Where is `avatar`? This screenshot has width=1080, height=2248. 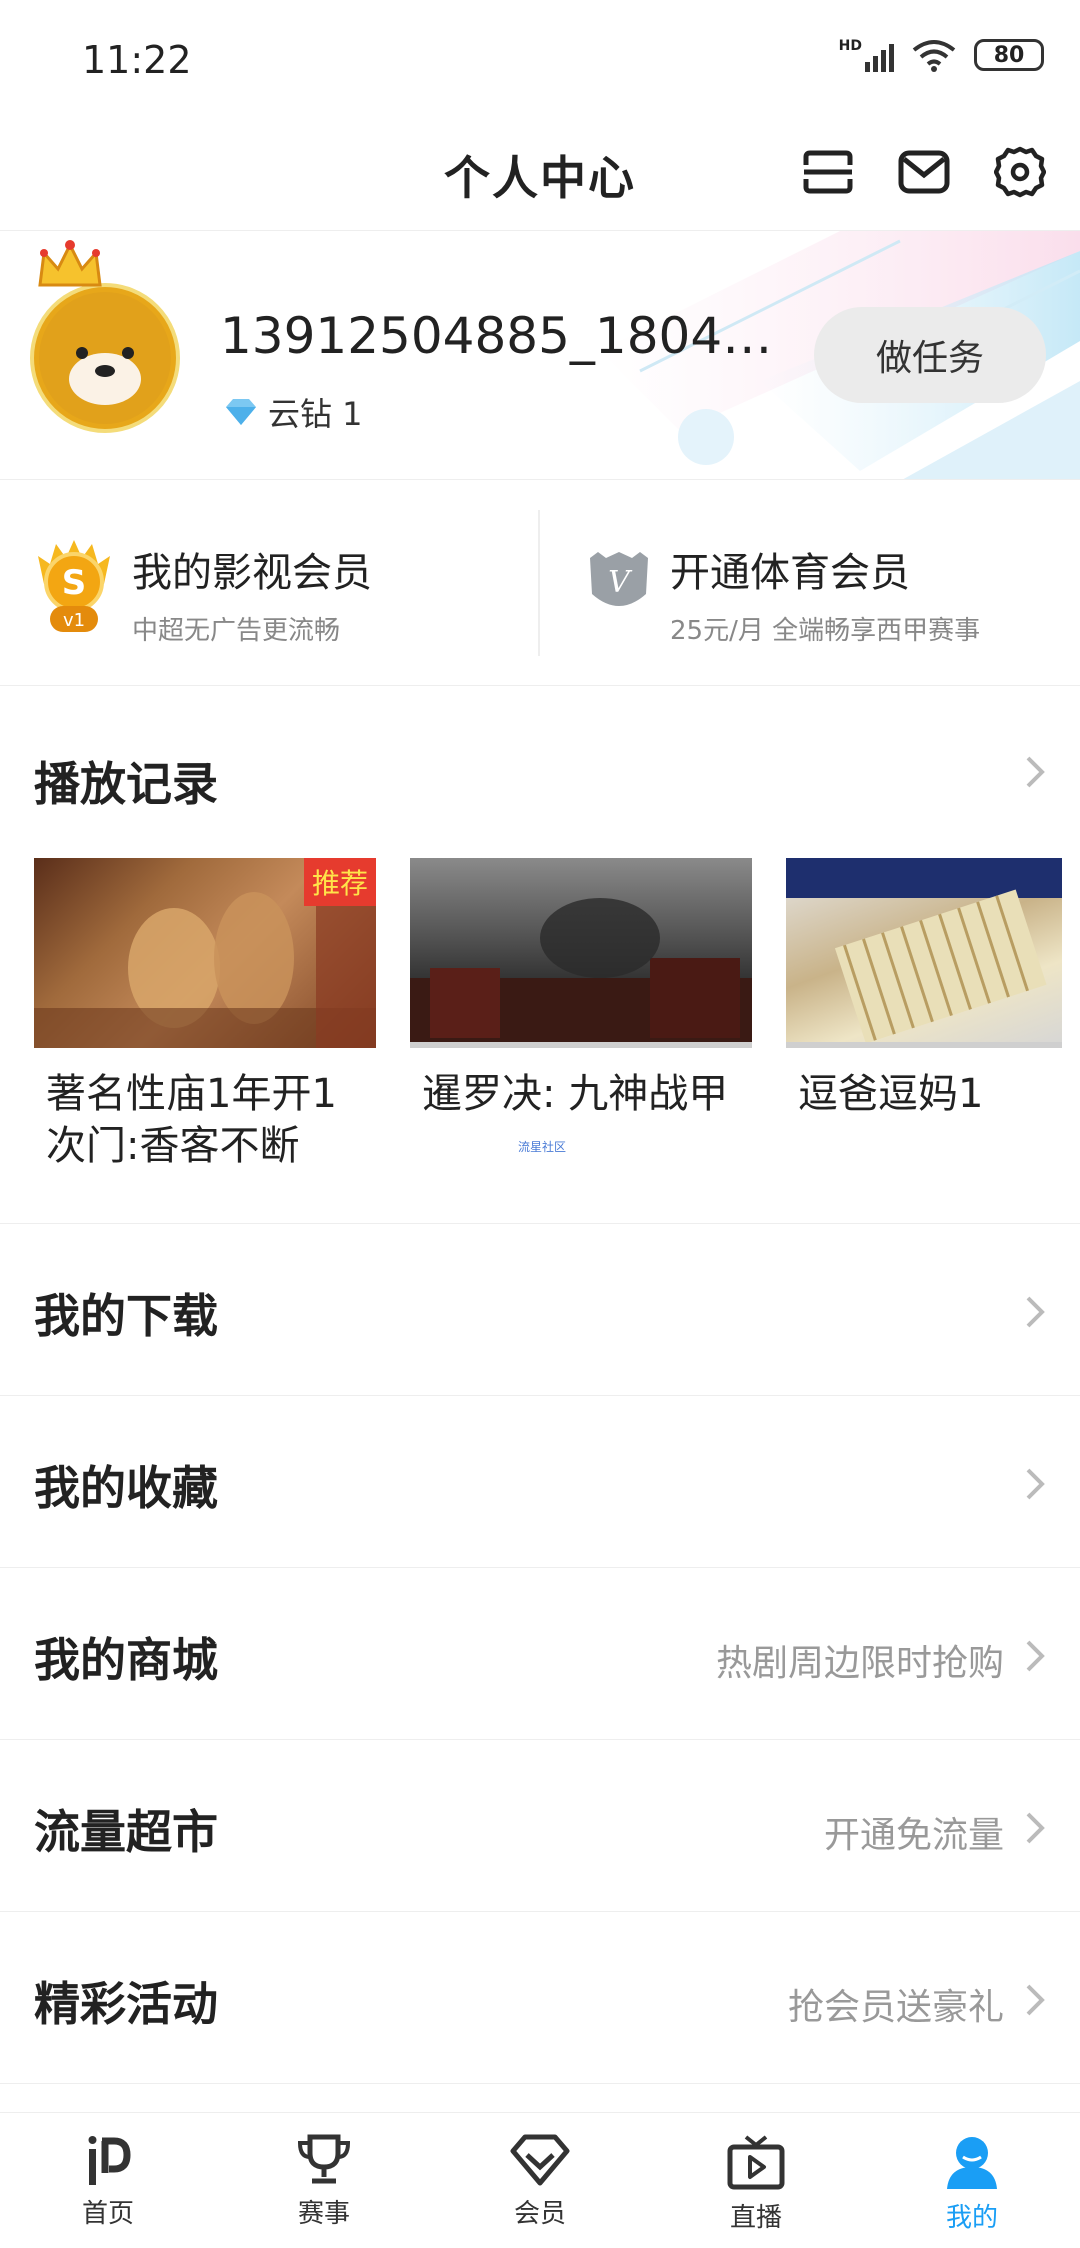
avatar is located at coordinates (105, 336).